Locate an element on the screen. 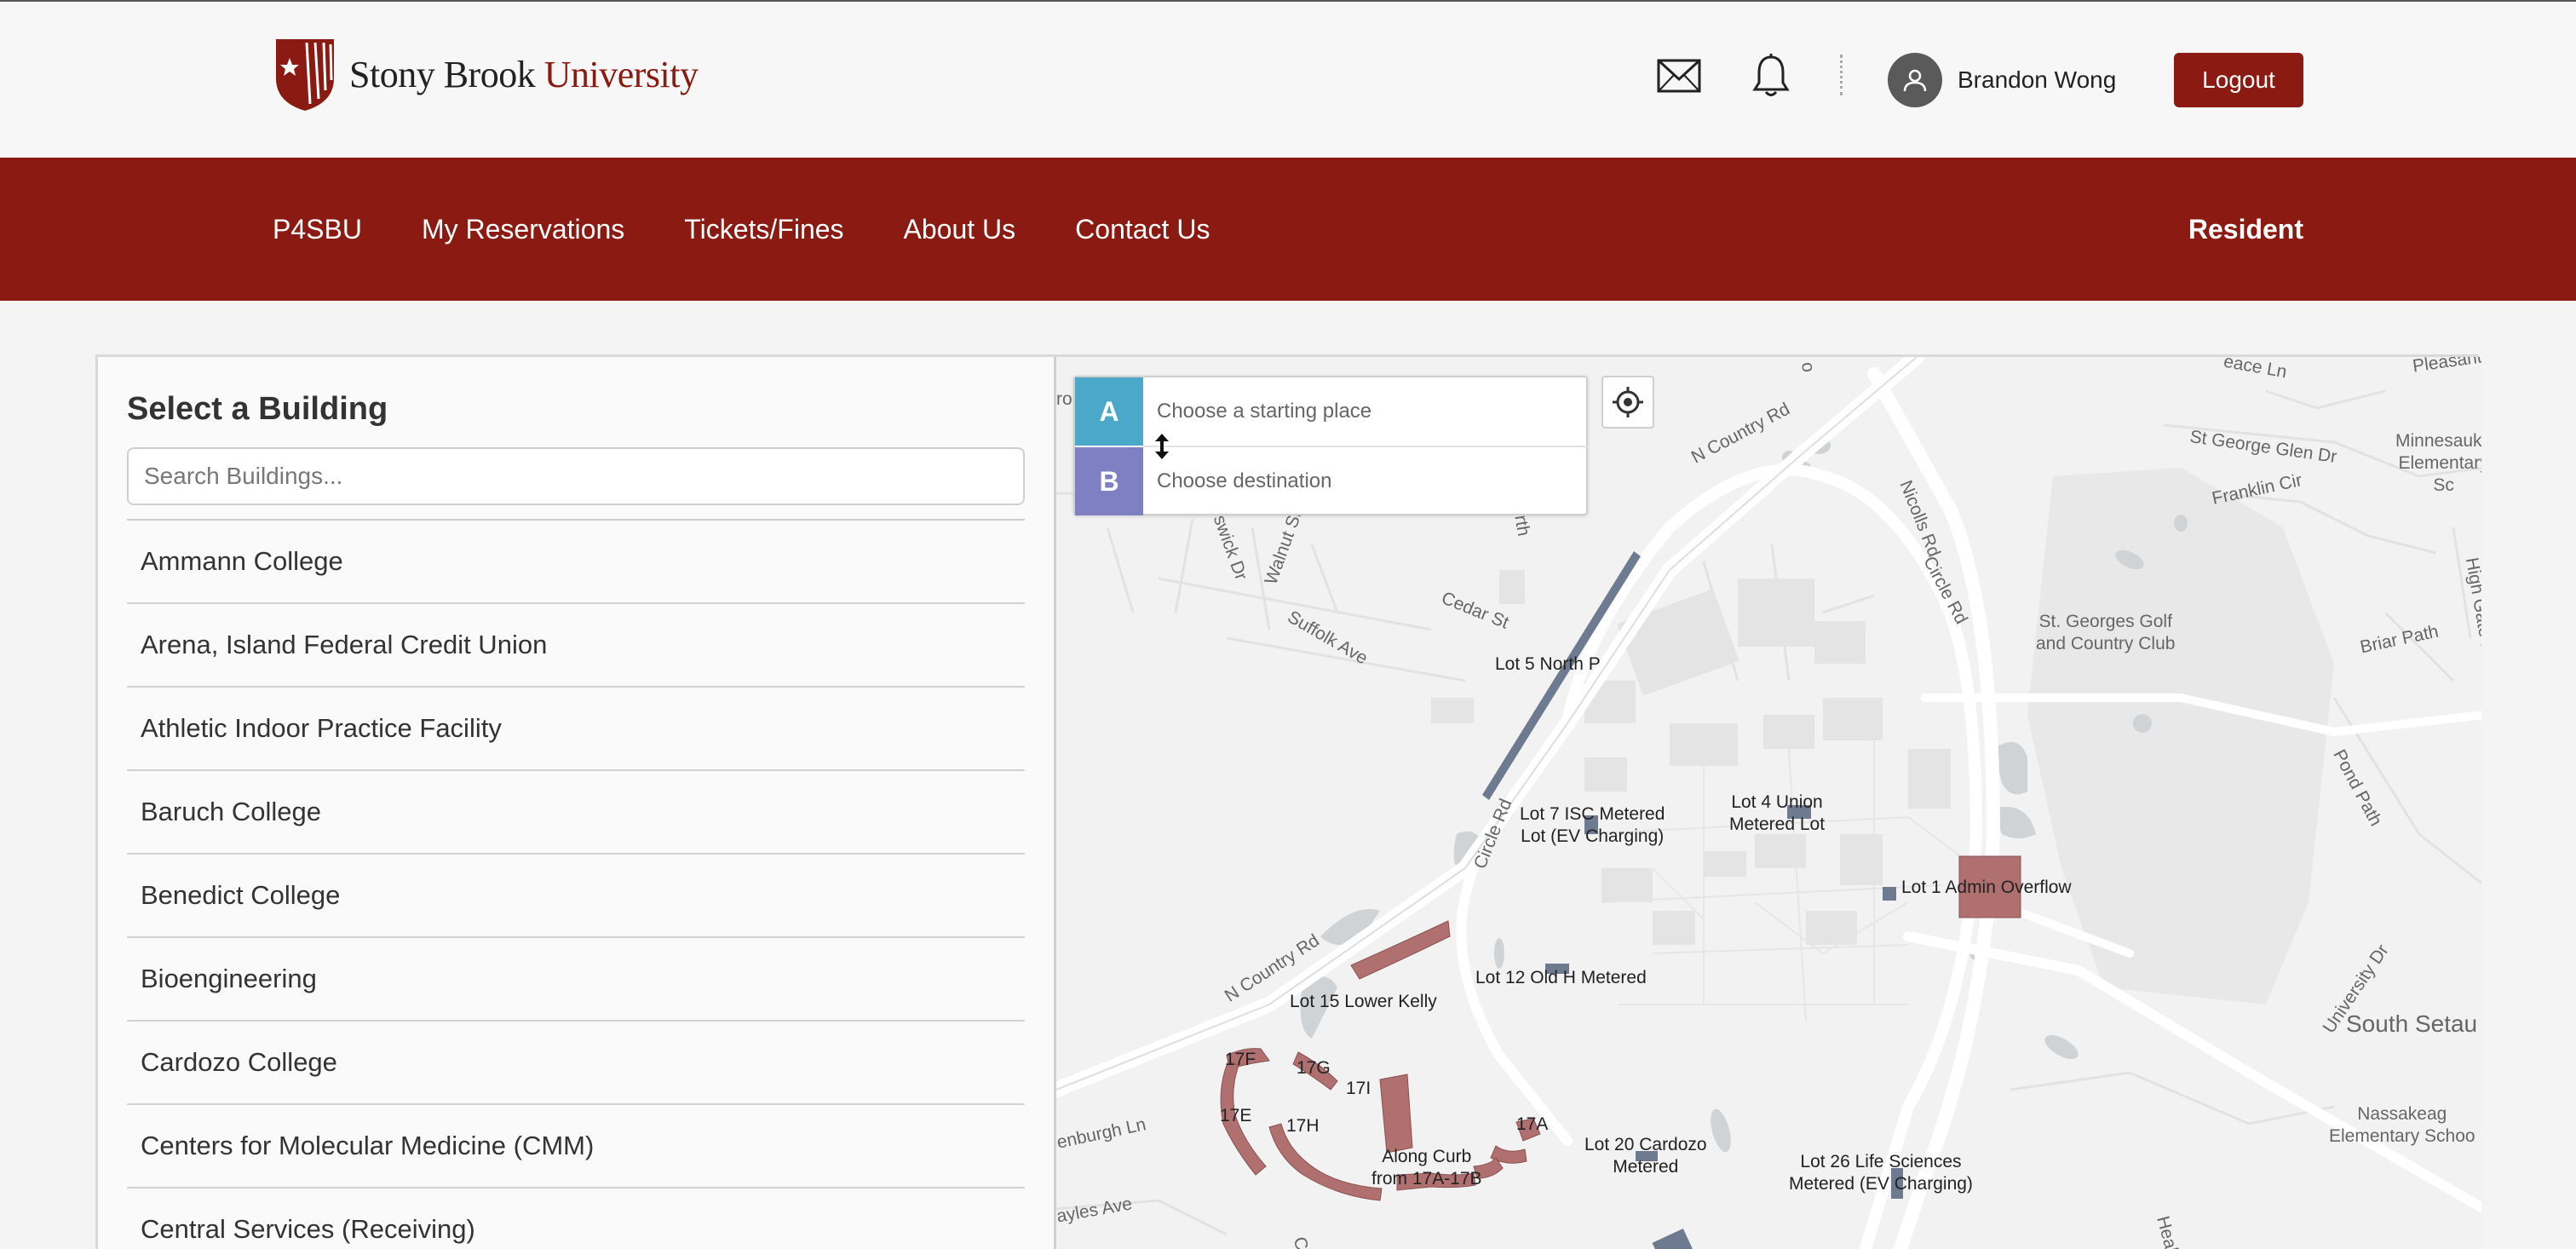 This screenshot has height=1249, width=2576. nav-item-contact-us: Contact Us is located at coordinates (1143, 229).